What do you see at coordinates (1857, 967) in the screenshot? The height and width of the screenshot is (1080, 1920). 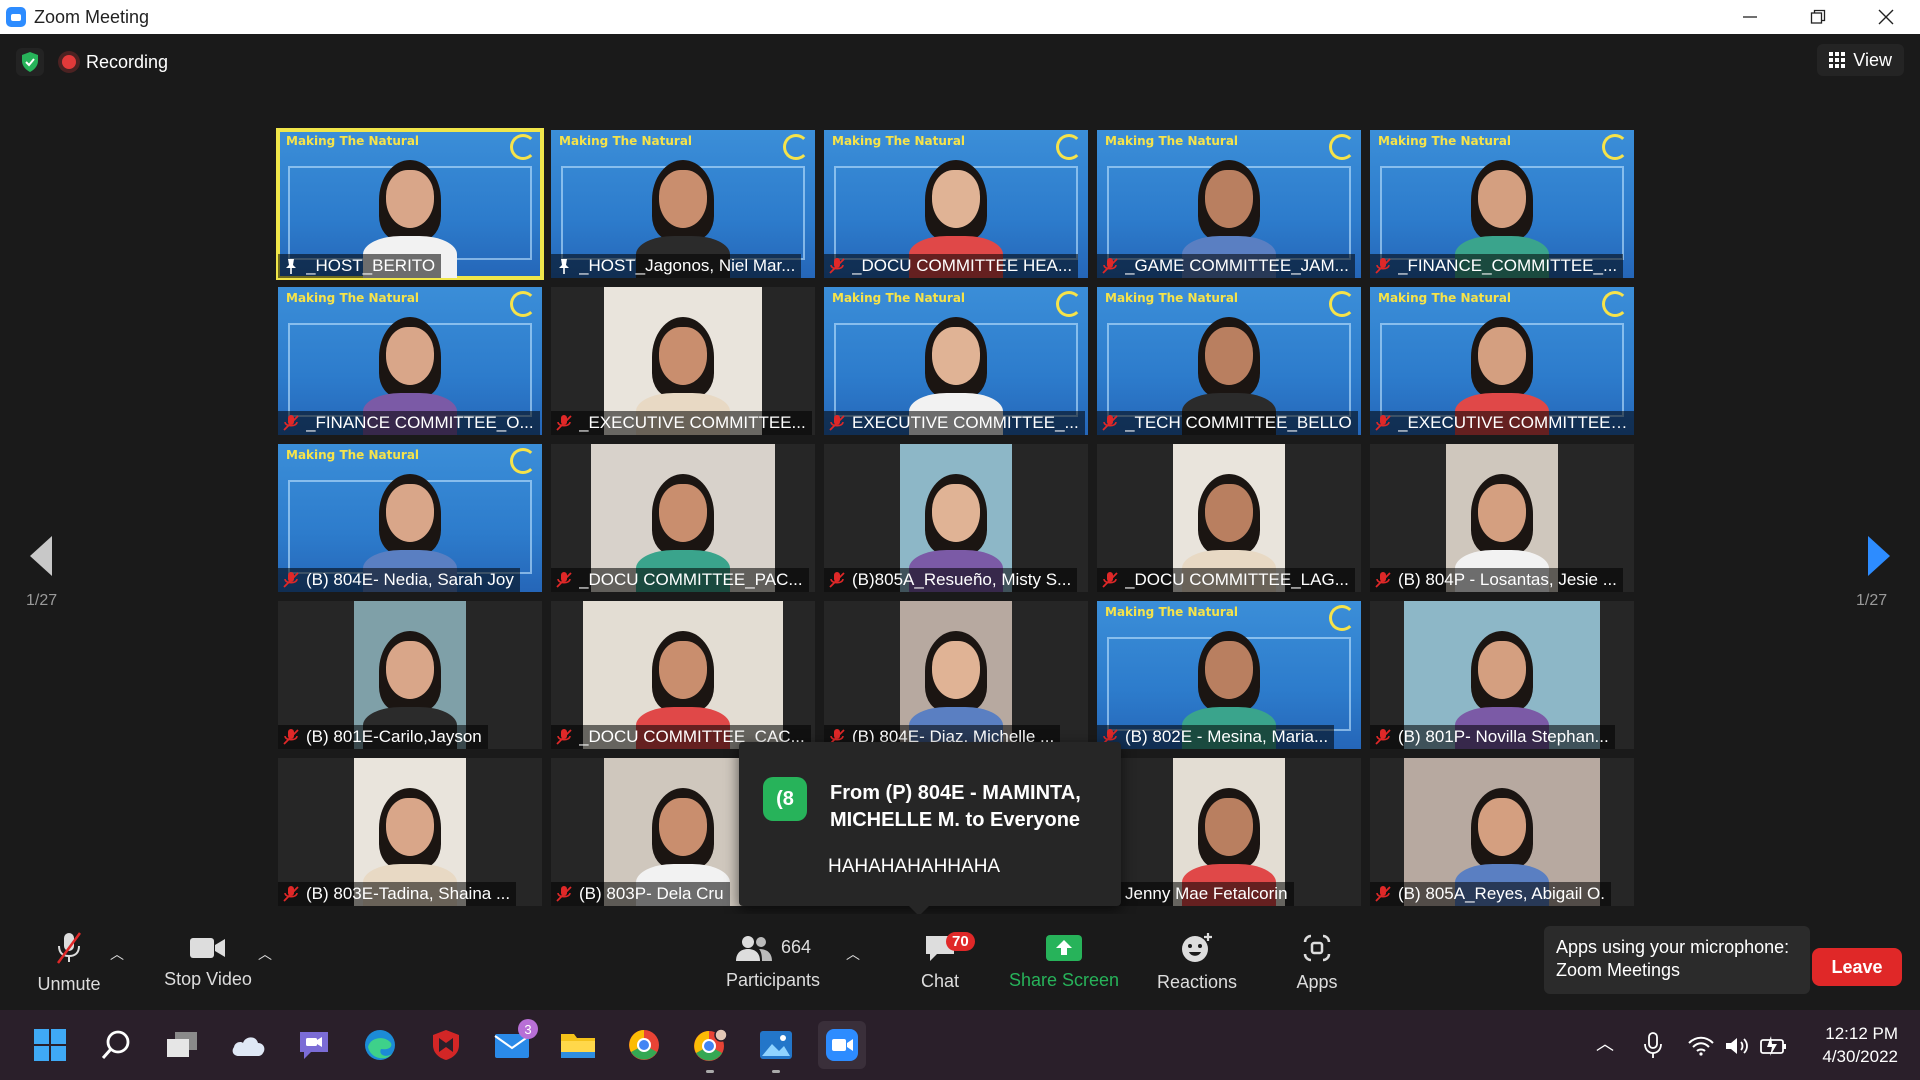 I see `leave-button: Leave` at bounding box center [1857, 967].